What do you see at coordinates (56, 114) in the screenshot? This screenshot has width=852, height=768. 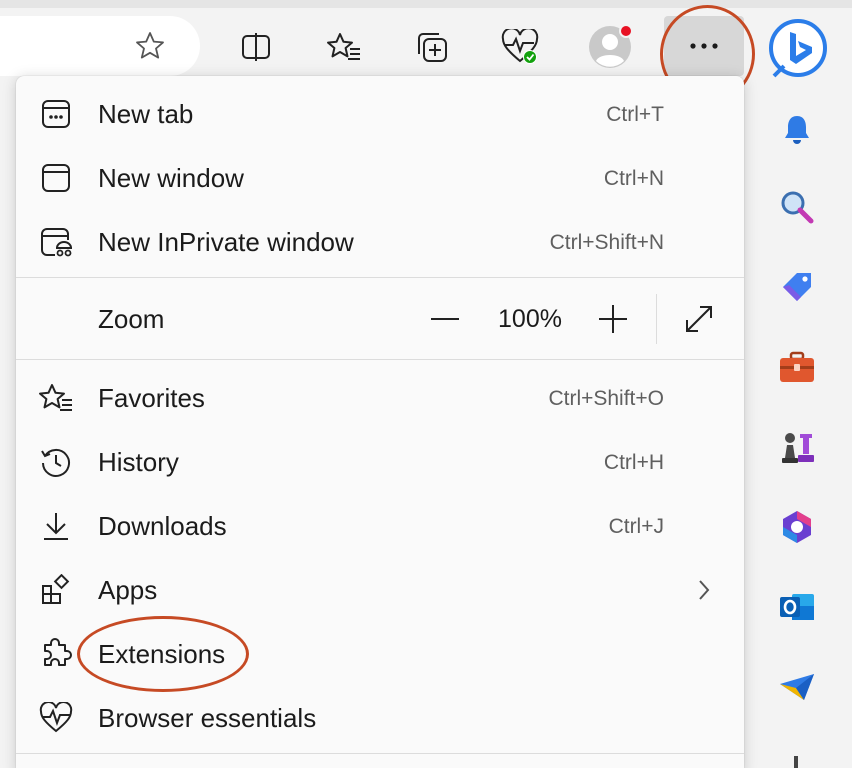 I see `new-tab-icon` at bounding box center [56, 114].